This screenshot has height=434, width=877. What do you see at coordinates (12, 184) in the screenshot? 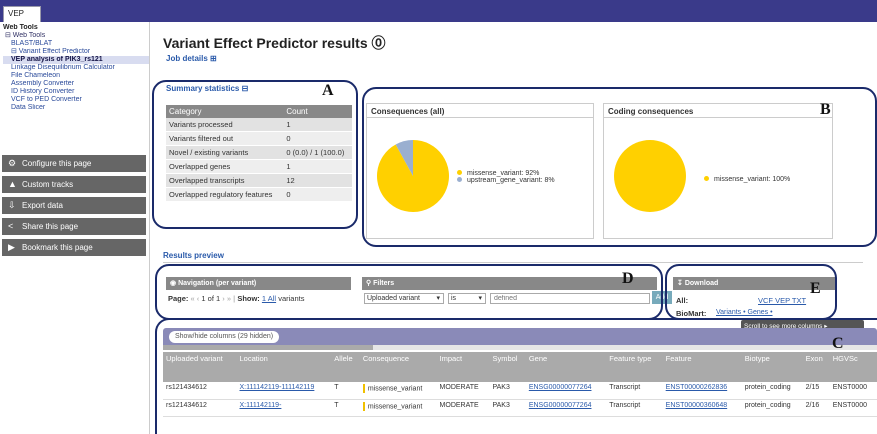
I see `custom-tracks-icon: ▲` at bounding box center [12, 184].